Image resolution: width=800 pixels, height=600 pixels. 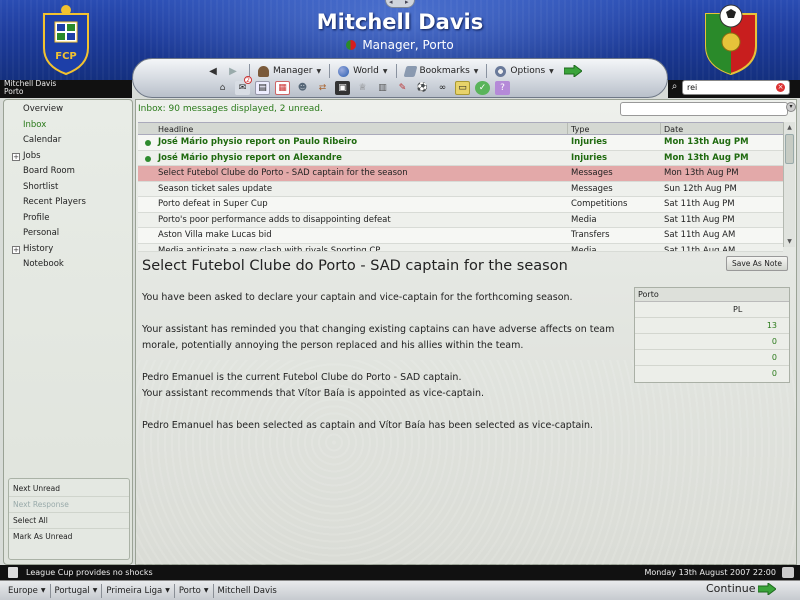 I want to click on select-all-button: Select All, so click(x=69, y=521).